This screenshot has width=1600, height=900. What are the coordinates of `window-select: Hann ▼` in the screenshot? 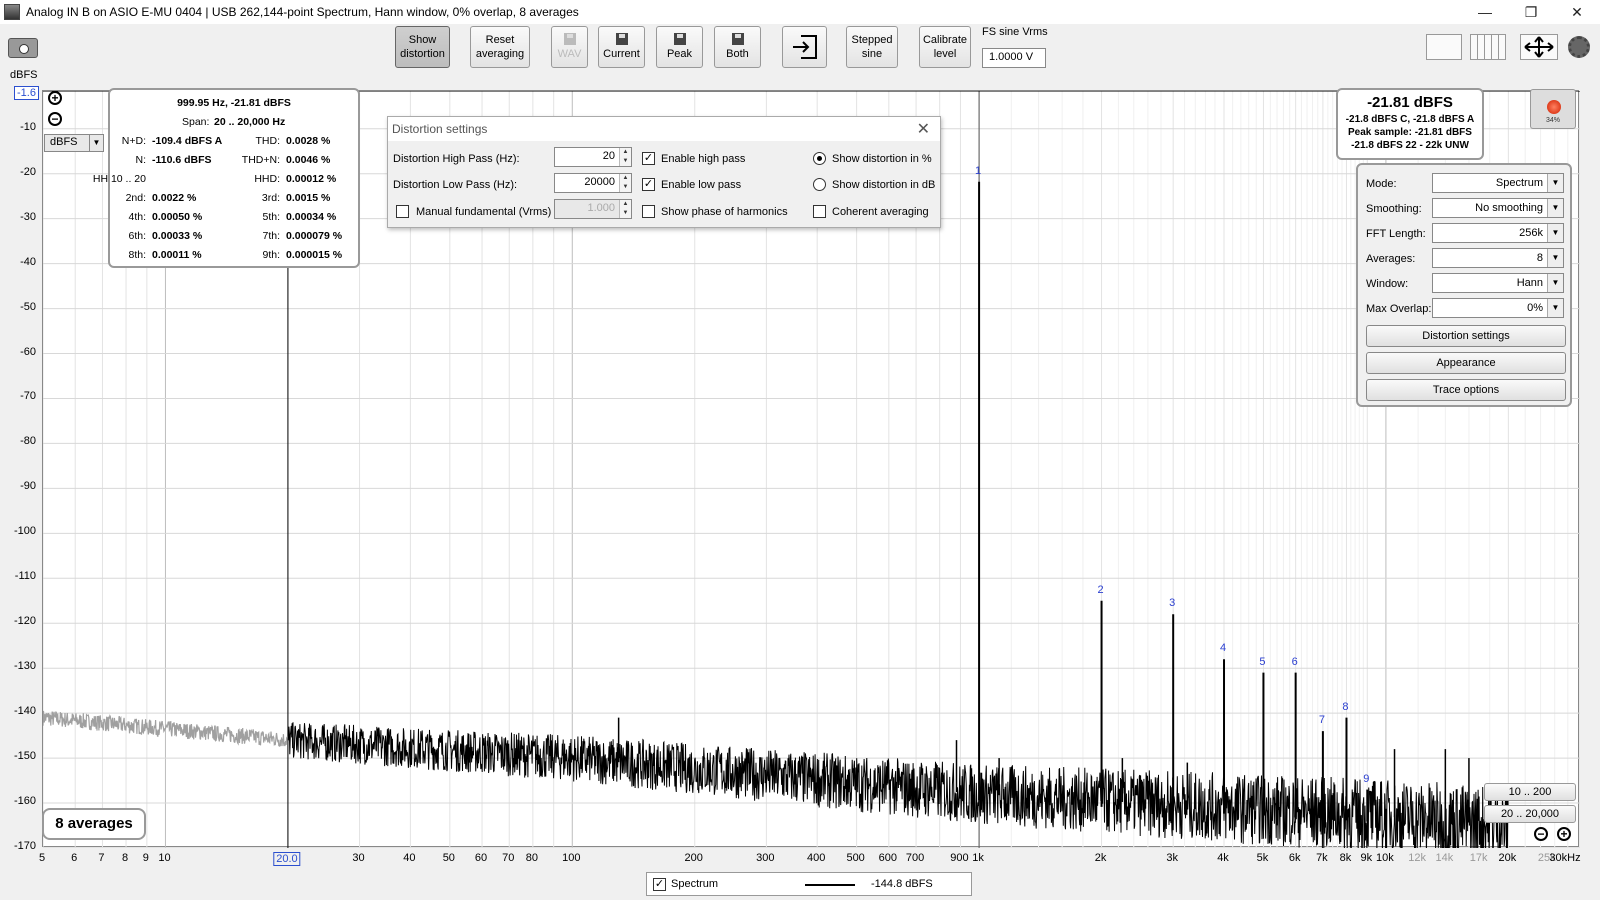 It's located at (1498, 283).